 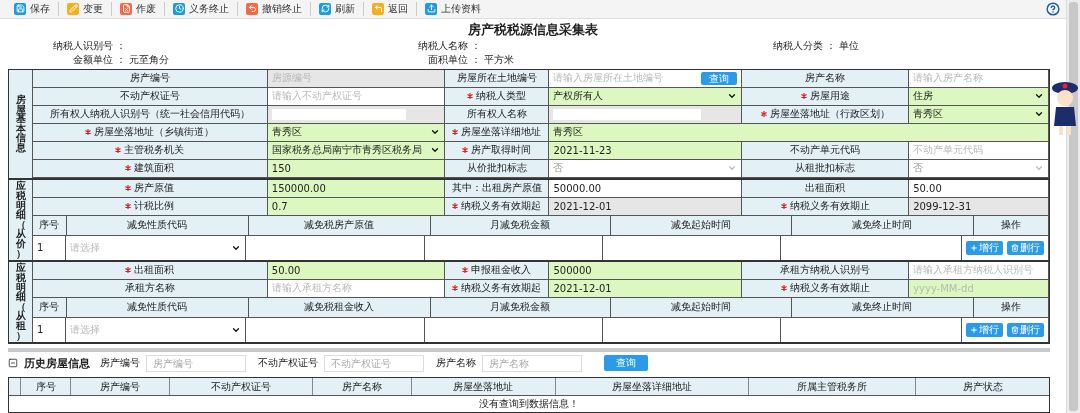 I want to click on column-header: 所属主管税务所, so click(x=832, y=386).